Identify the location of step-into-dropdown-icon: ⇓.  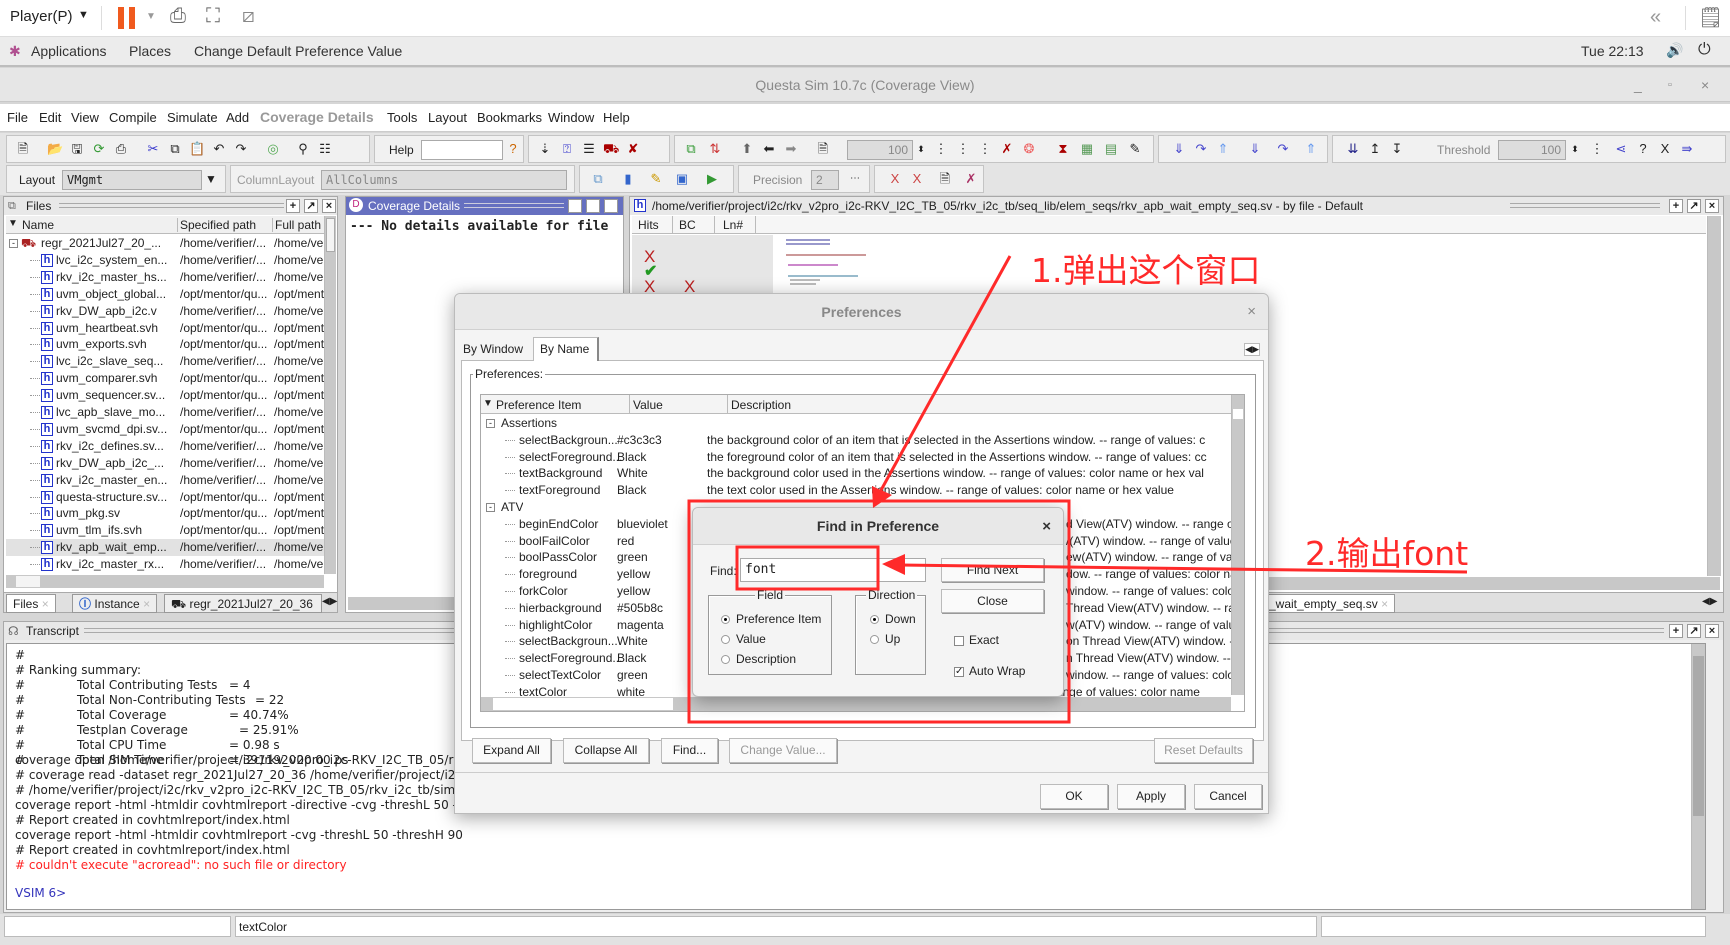
(1255, 149).